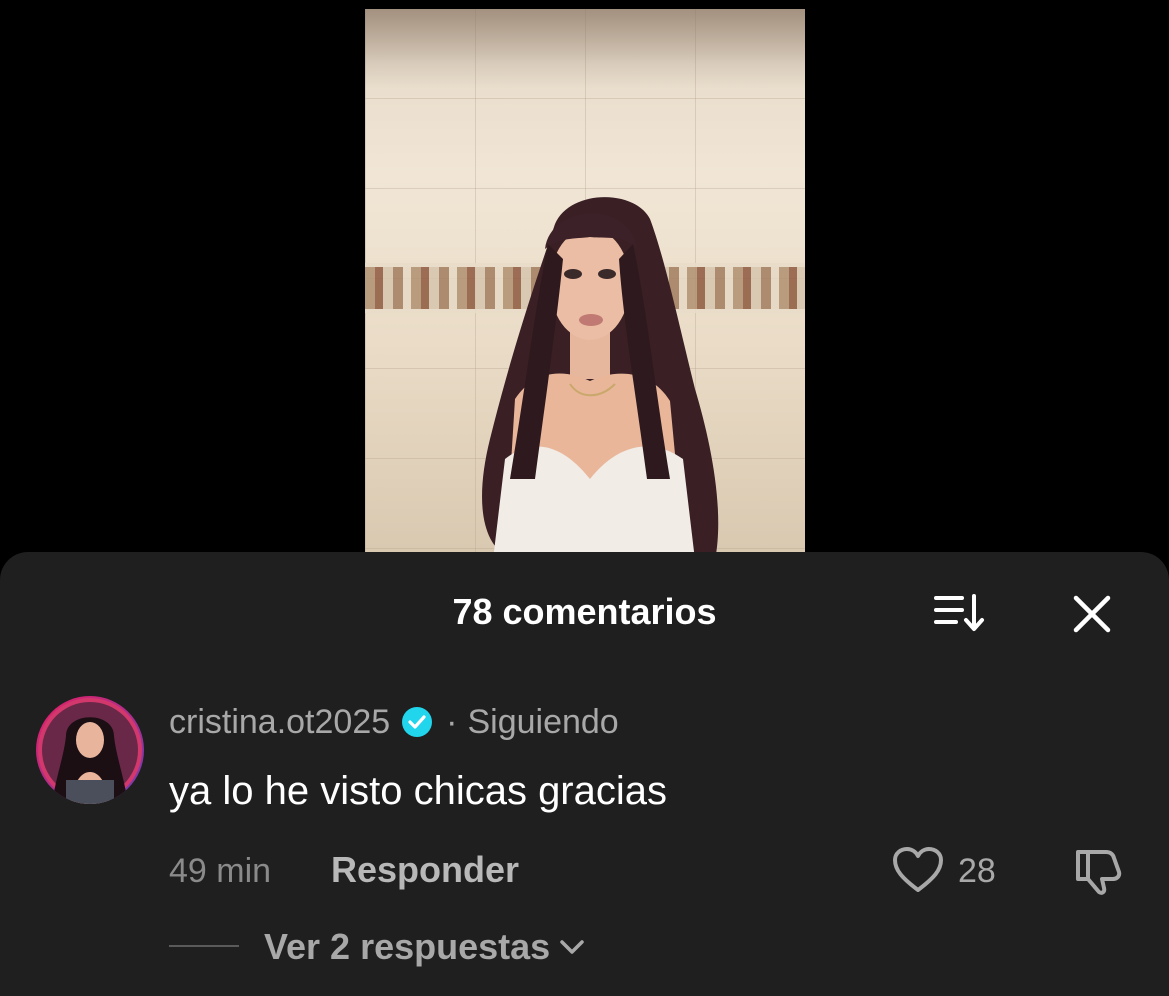 The height and width of the screenshot is (996, 1169). I want to click on avatar-image, so click(90, 751).